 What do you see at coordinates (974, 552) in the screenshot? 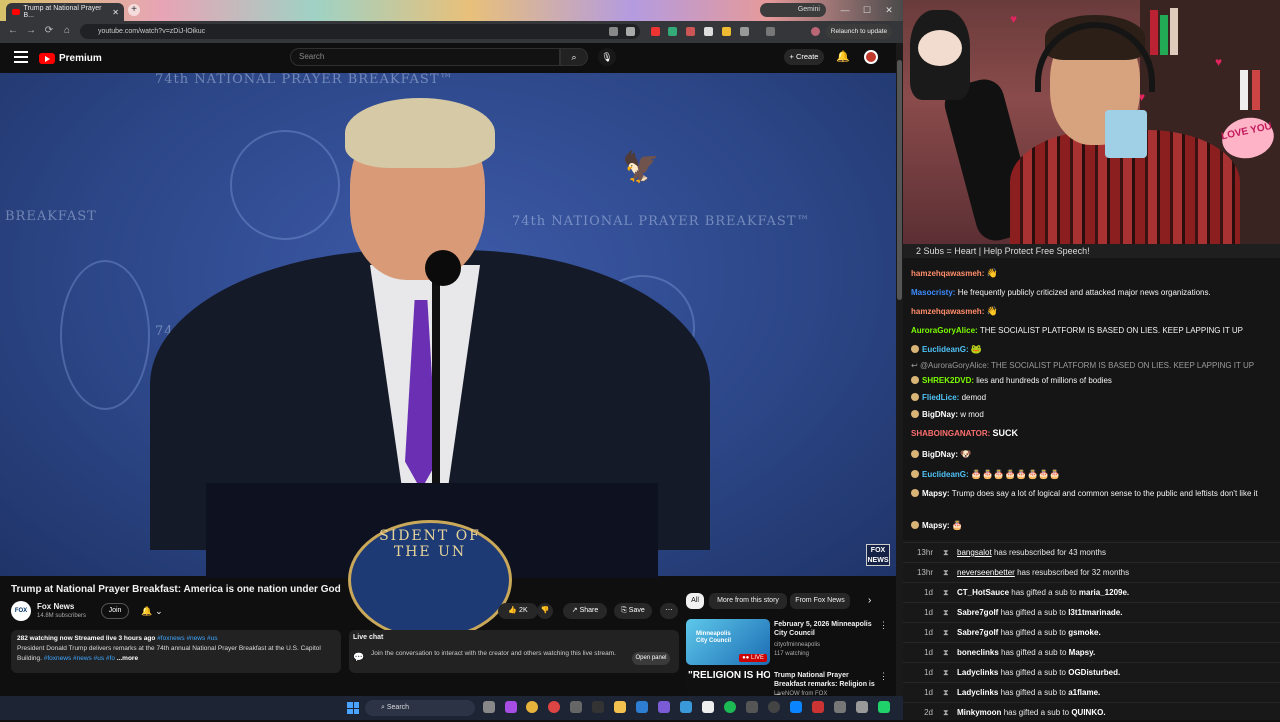
I see `event-username: bangsalot` at bounding box center [974, 552].